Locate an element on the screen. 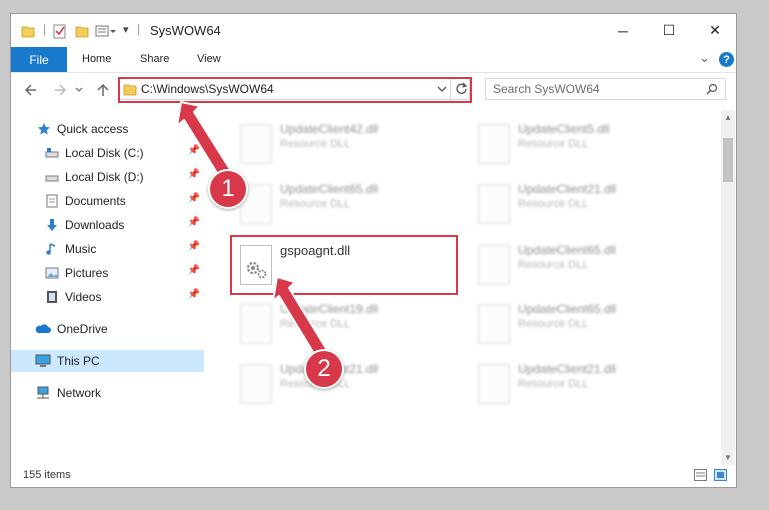 The height and width of the screenshot is (510, 769). step-2-badge: 2 is located at coordinates (324, 369).